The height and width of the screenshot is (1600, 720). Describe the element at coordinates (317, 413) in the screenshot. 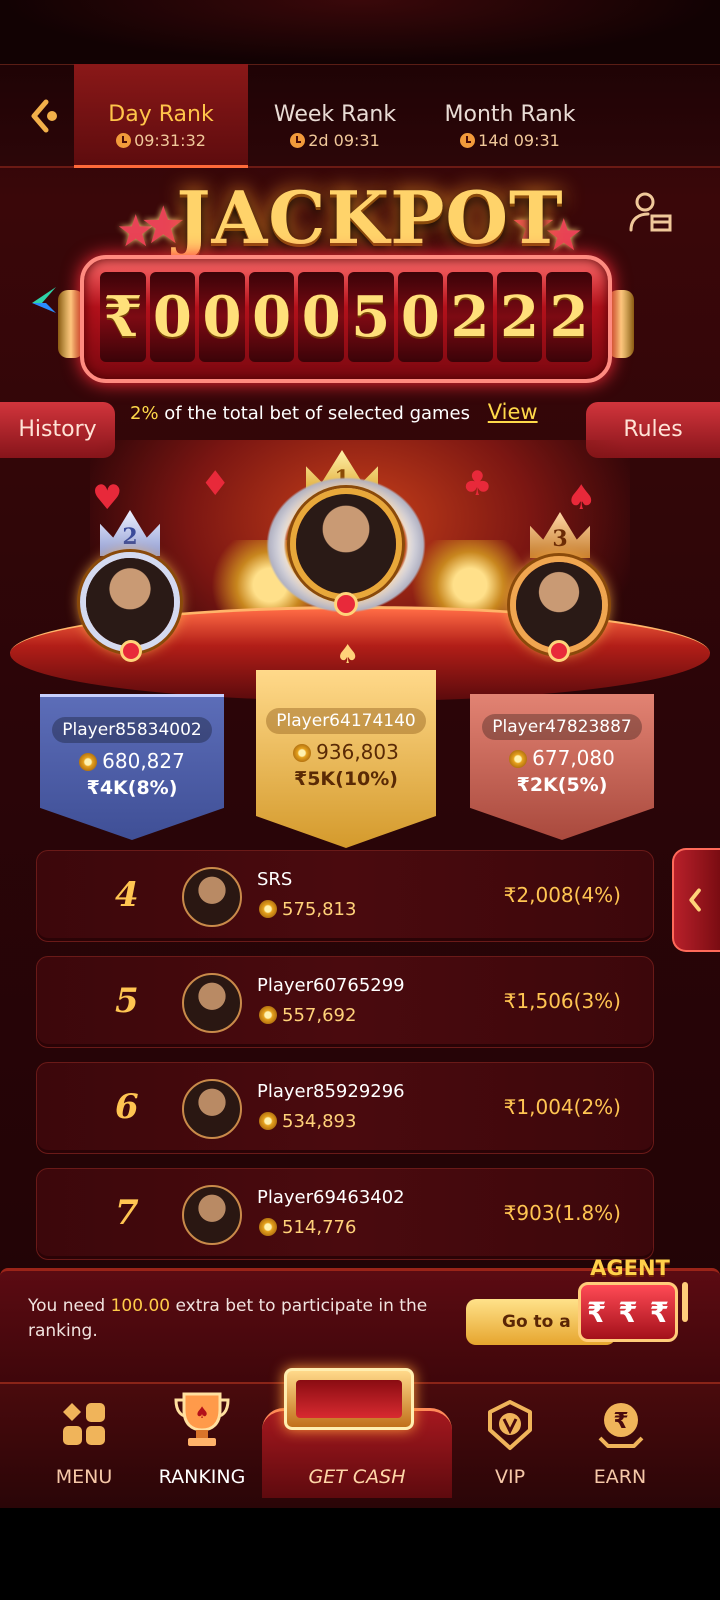

I see `jackpot-description: of the total bet of selected games` at that location.